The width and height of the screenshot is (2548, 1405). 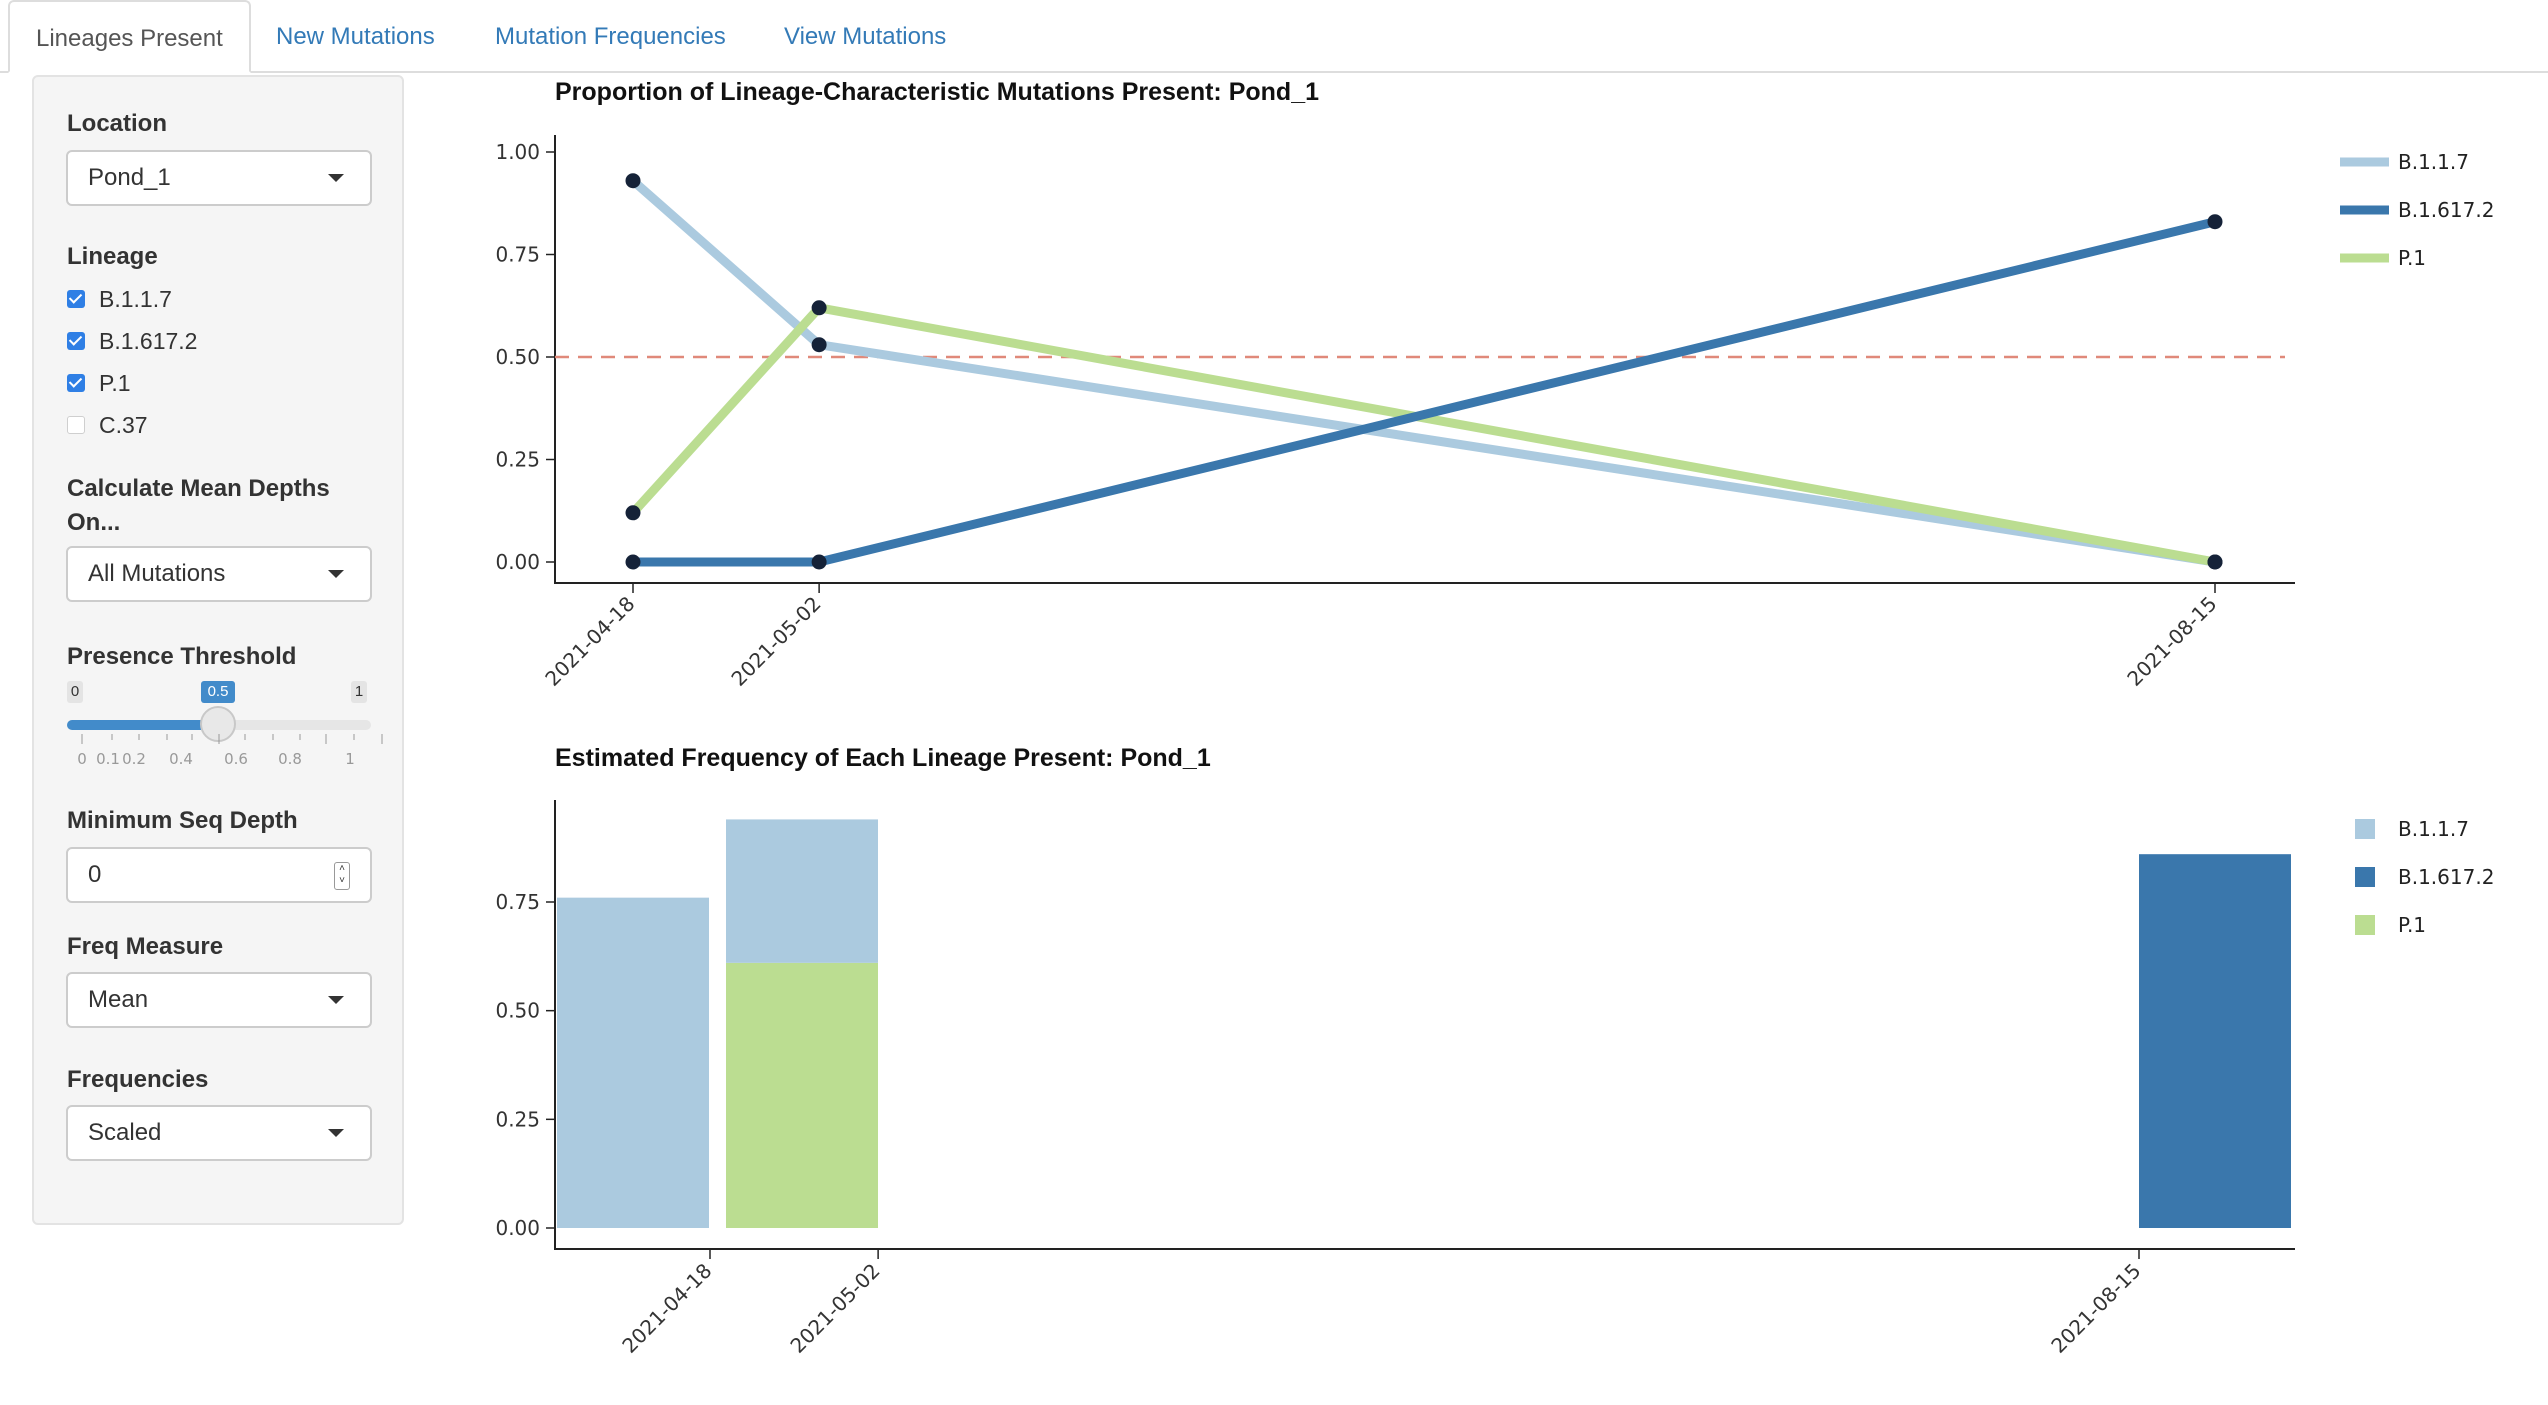 What do you see at coordinates (517, 152) in the screenshot?
I see `y-tick-label: 1.00` at bounding box center [517, 152].